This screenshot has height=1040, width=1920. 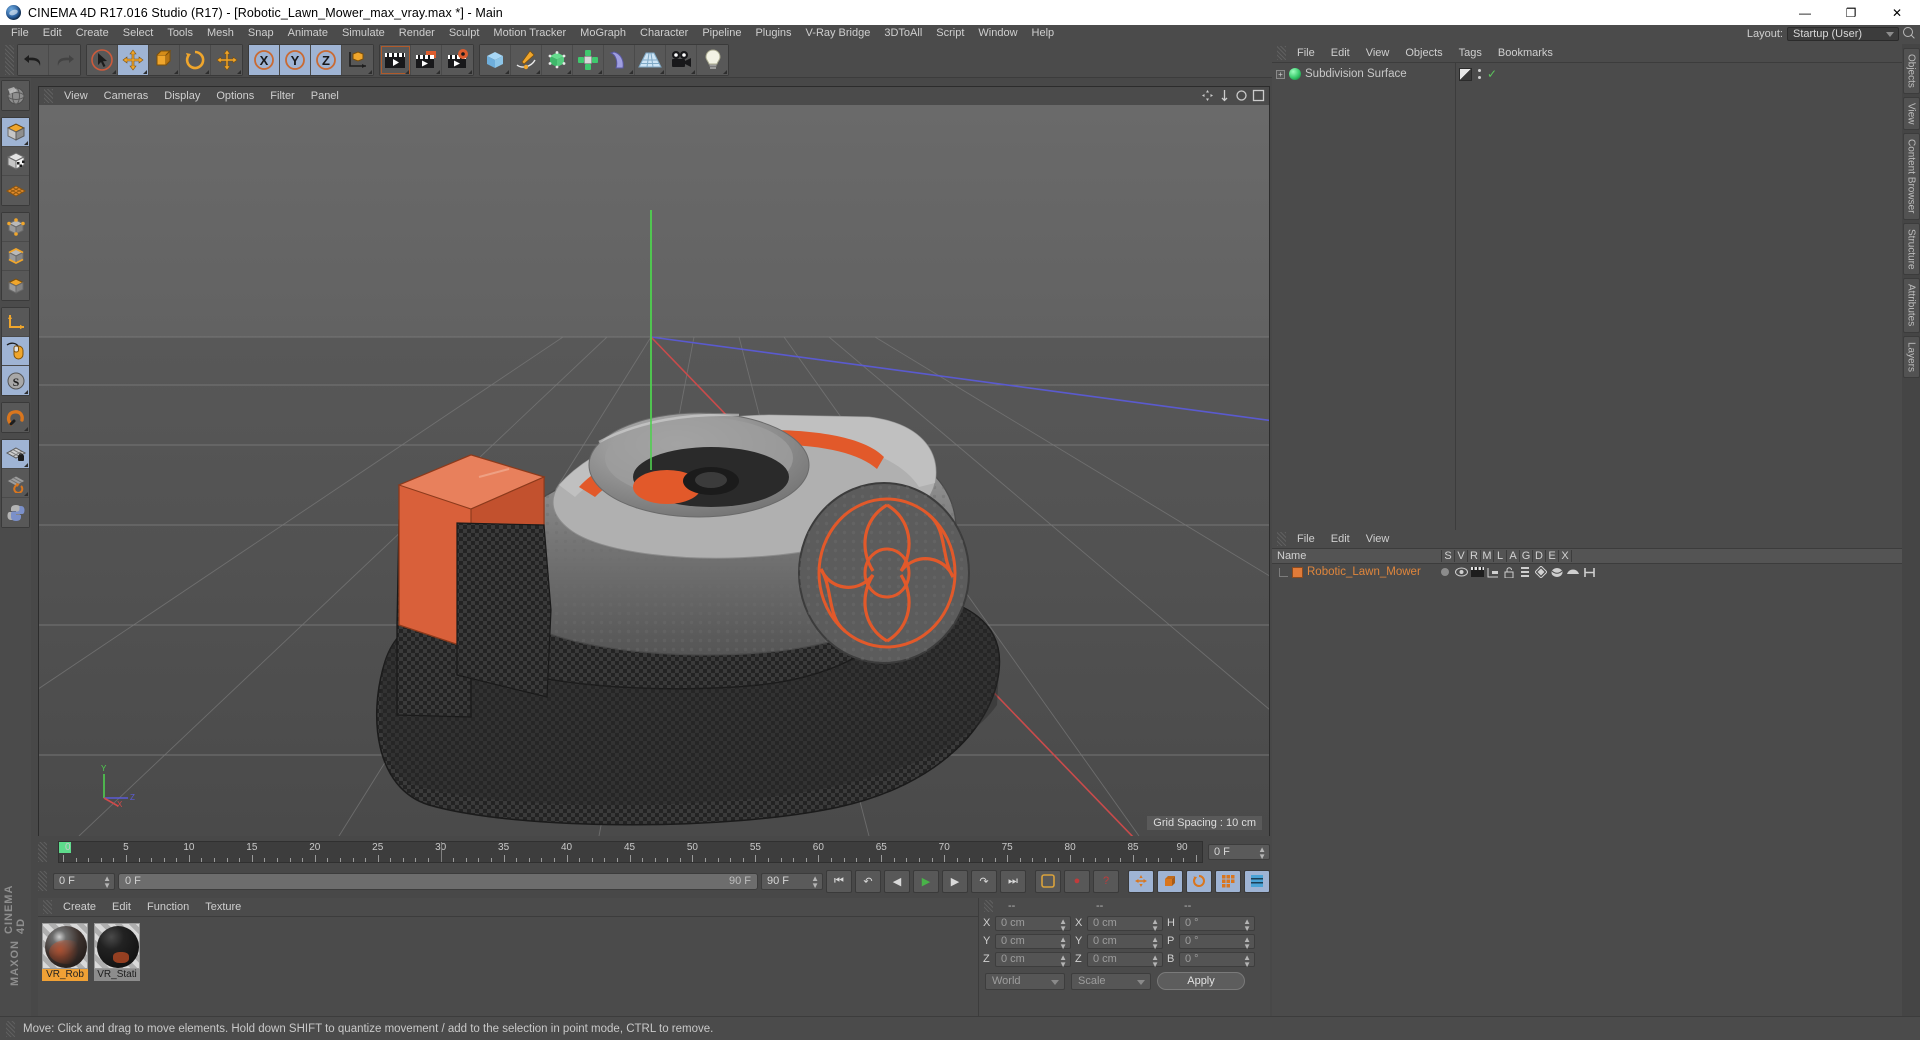 What do you see at coordinates (357, 59) in the screenshot?
I see `world-coordinate-button` at bounding box center [357, 59].